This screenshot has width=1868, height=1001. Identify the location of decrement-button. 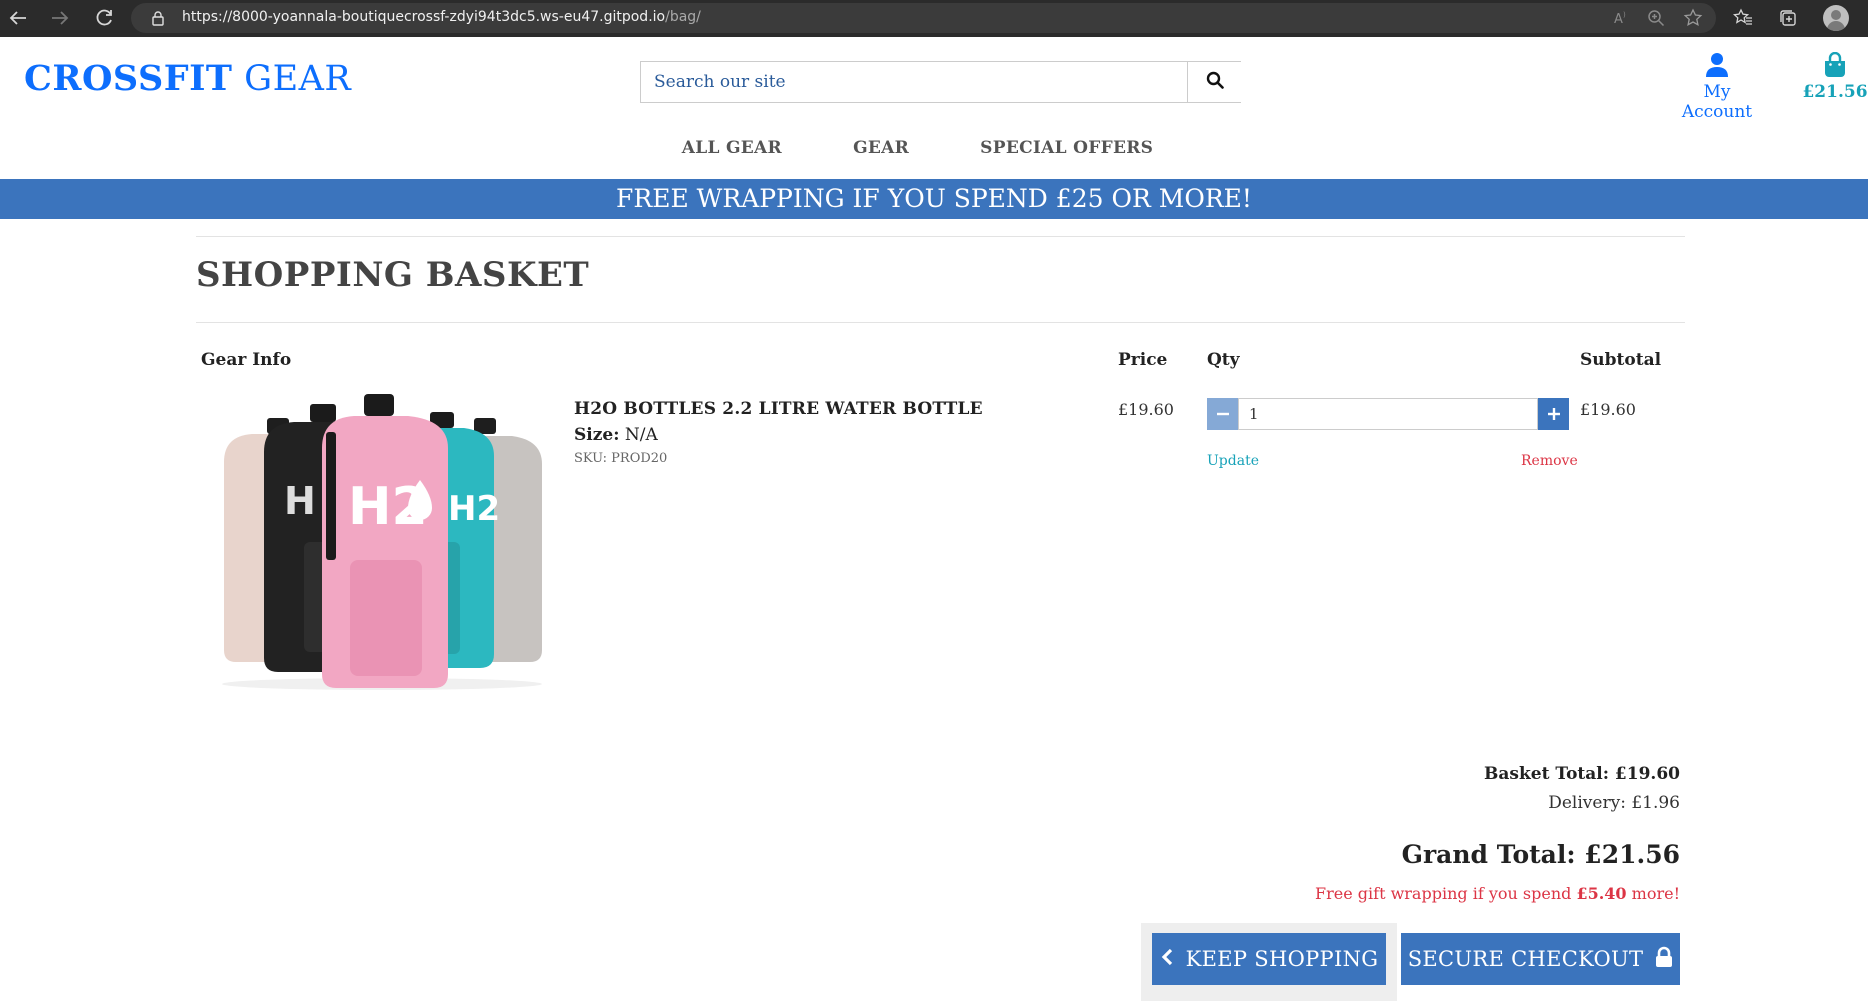
(1222, 414).